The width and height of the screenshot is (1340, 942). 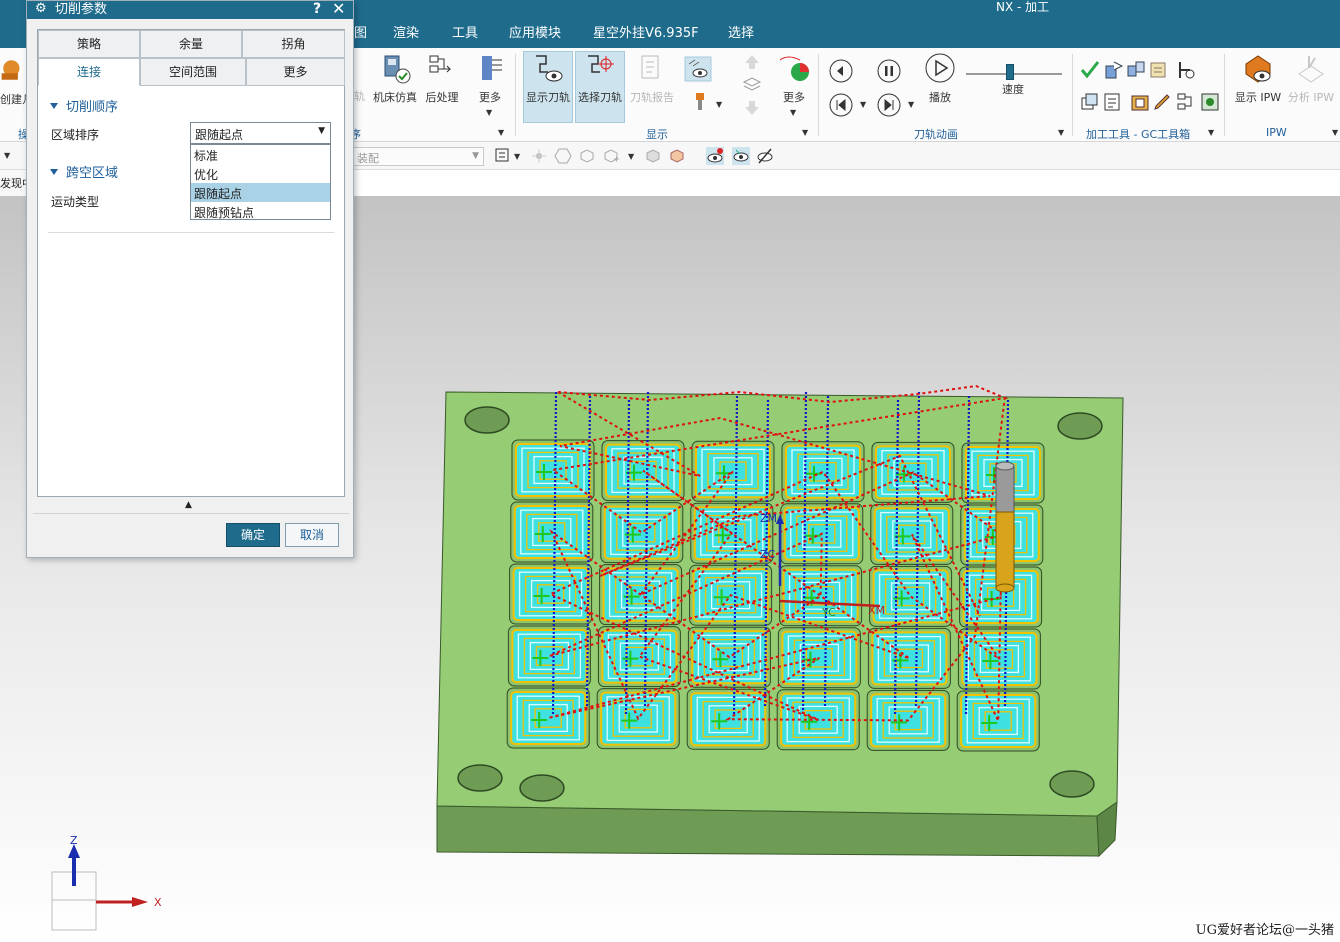 I want to click on select-toolpath-label: 选择刀轨, so click(x=600, y=97).